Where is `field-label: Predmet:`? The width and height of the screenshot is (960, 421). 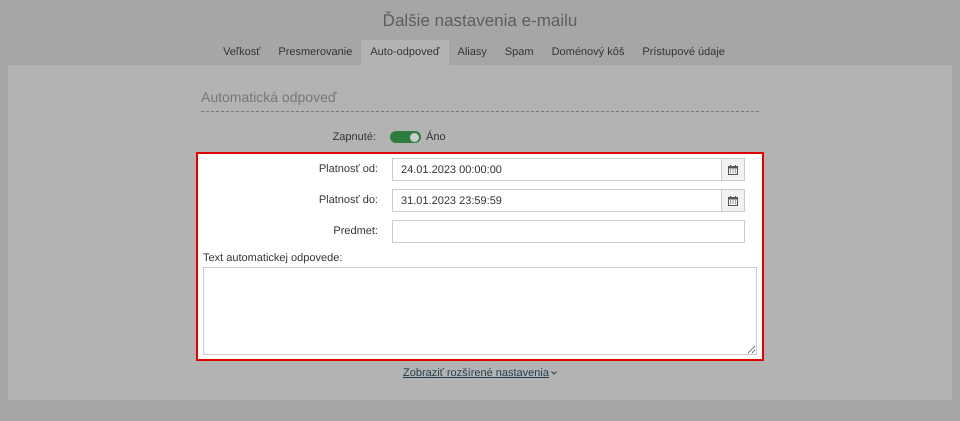
field-label: Predmet: is located at coordinates (355, 232).